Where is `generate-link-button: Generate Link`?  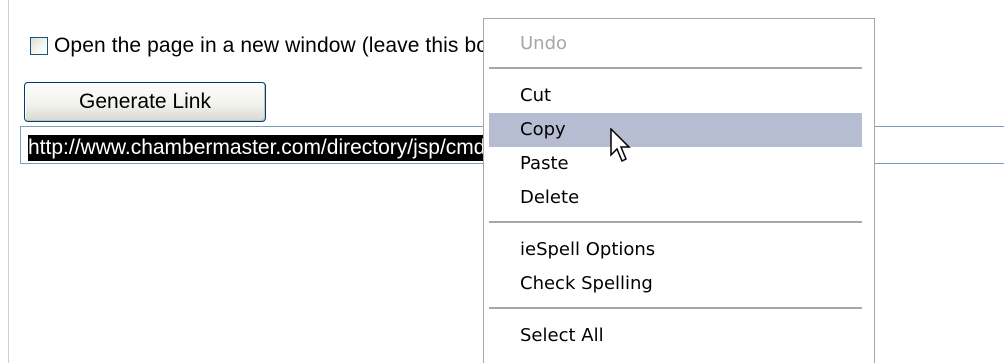
generate-link-button: Generate Link is located at coordinates (145, 102).